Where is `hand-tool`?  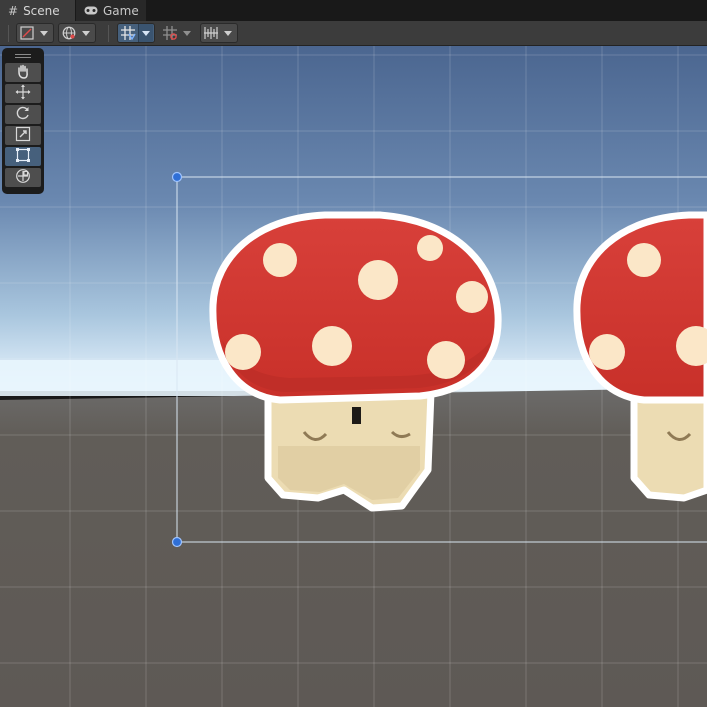
hand-tool is located at coordinates (23, 72).